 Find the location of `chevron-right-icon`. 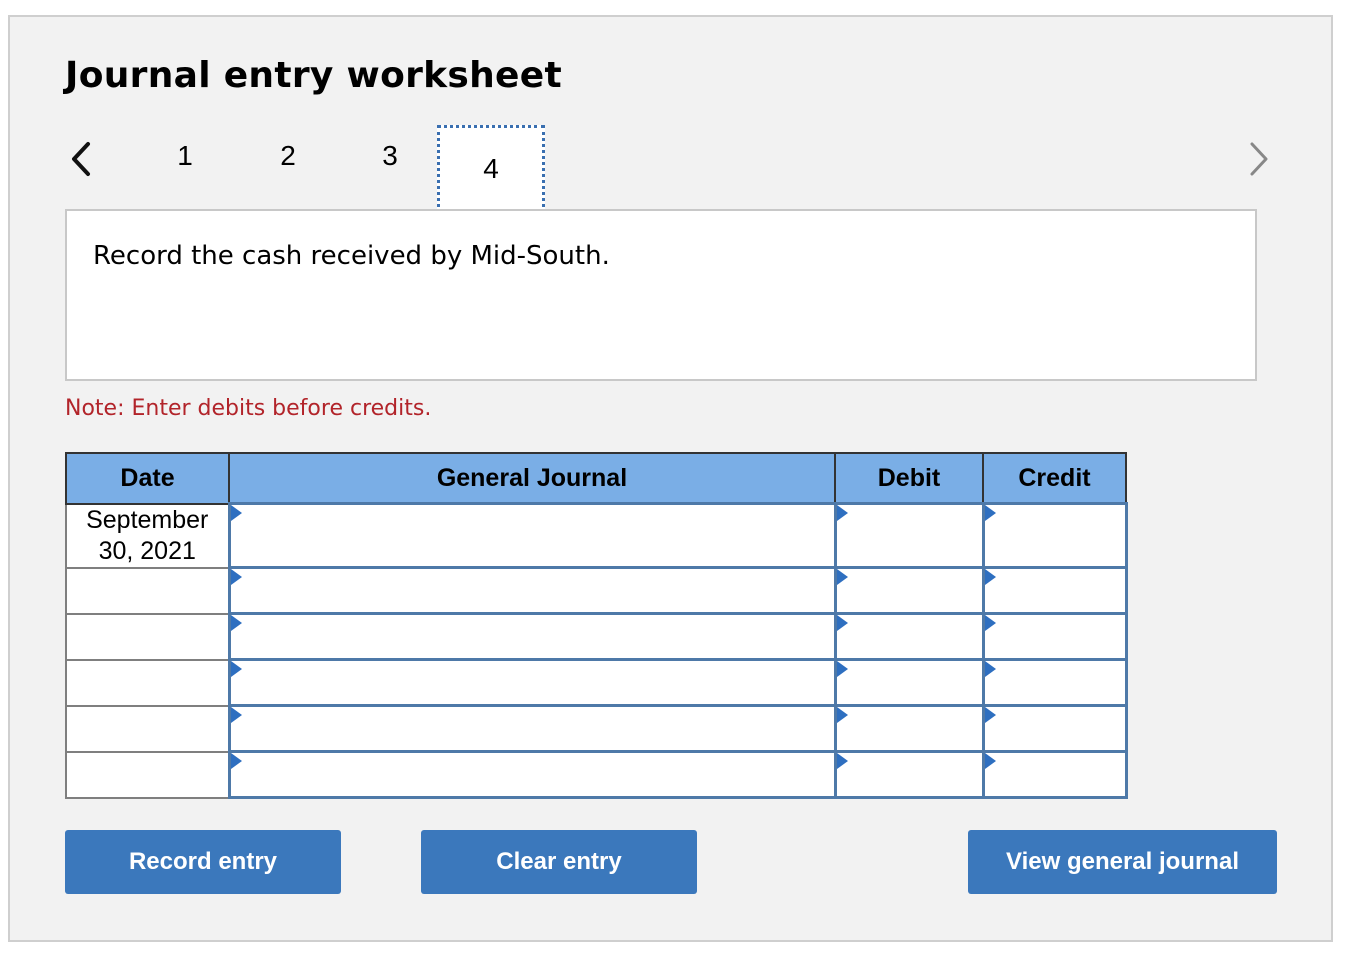

chevron-right-icon is located at coordinates (1259, 159).